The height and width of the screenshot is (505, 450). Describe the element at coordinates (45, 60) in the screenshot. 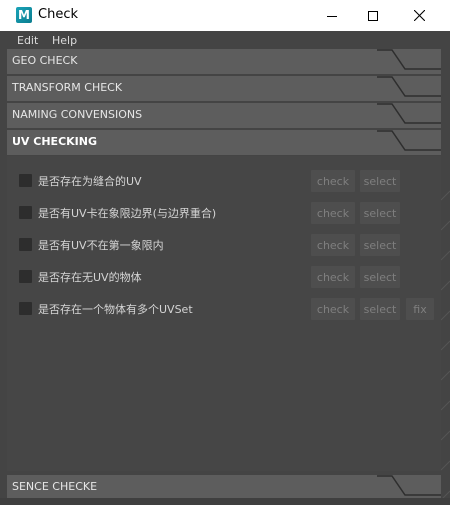

I see `section-label-geo: GEO CHECK` at that location.